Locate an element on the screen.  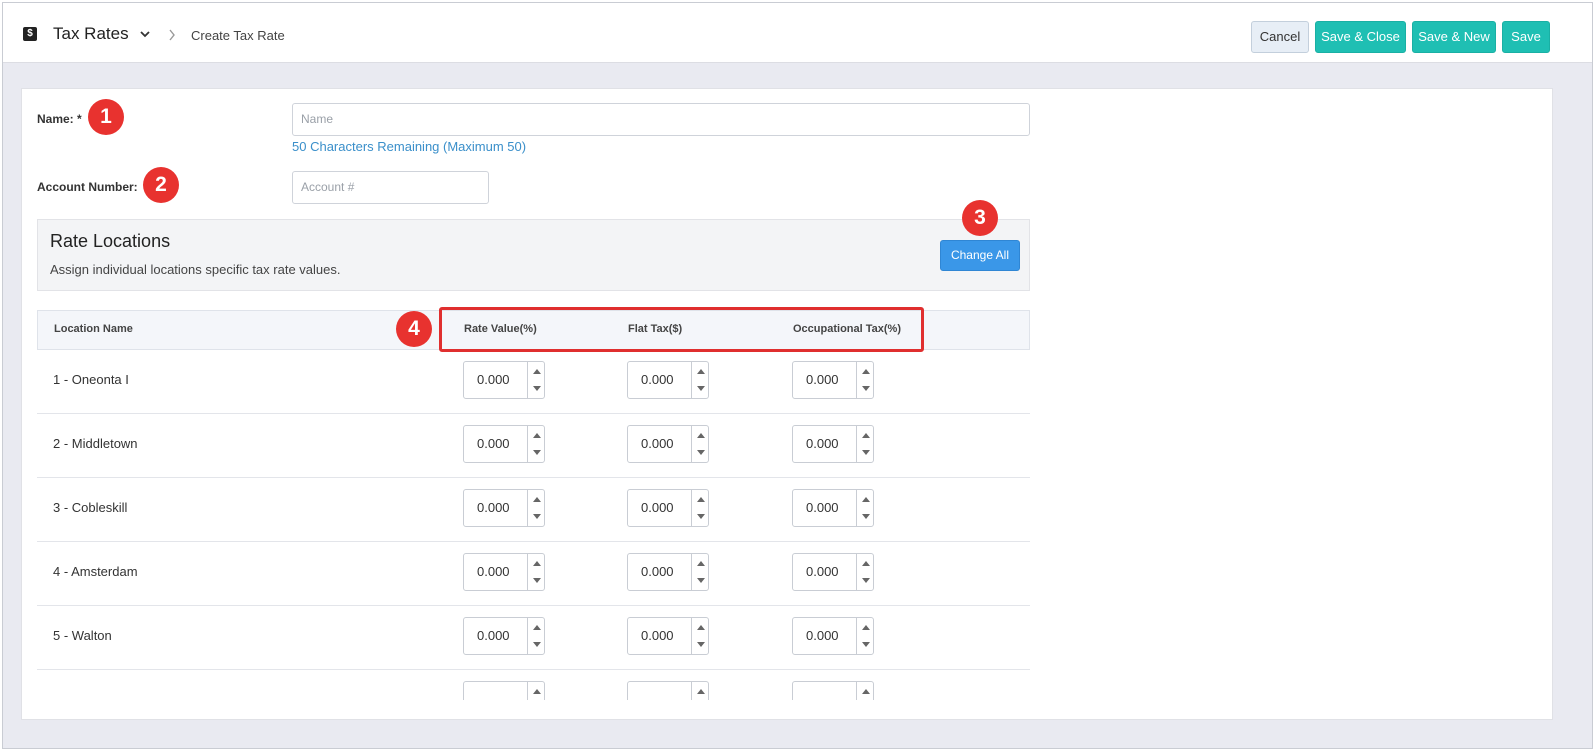
rate-locations-title: Rate Locations is located at coordinates (110, 241).